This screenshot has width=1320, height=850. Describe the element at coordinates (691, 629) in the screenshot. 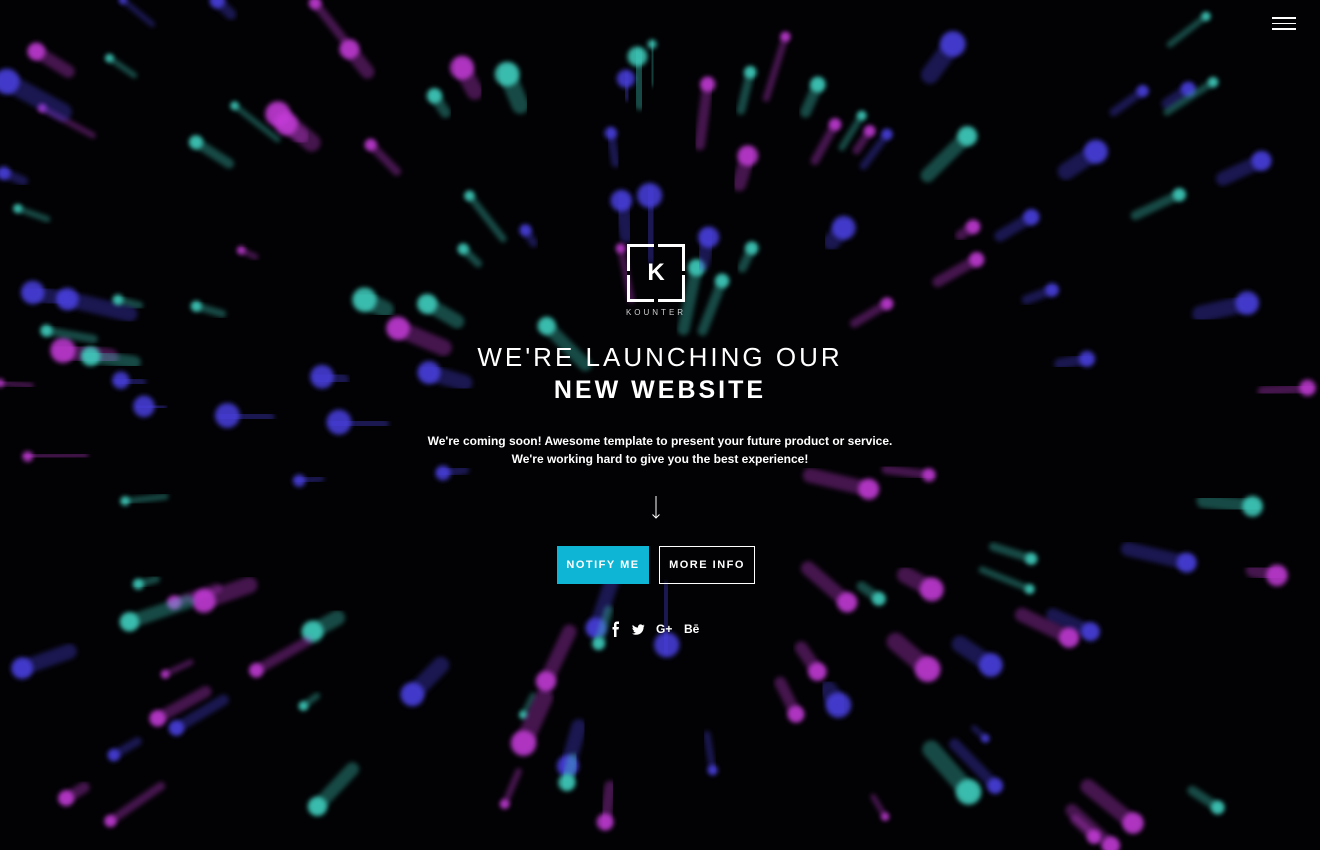

I see `behance-icon: Bē` at that location.